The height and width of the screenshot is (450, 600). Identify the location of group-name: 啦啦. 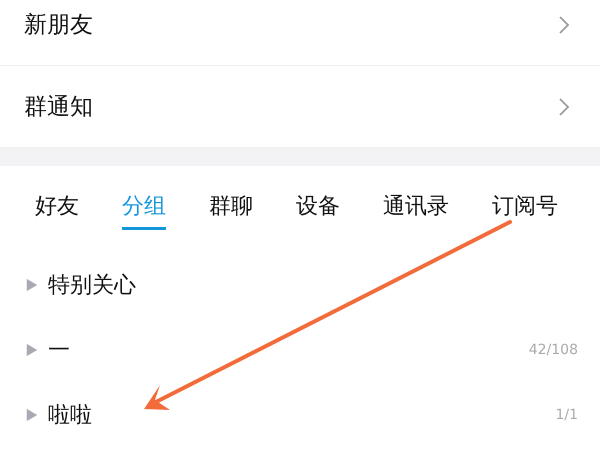
(302, 415).